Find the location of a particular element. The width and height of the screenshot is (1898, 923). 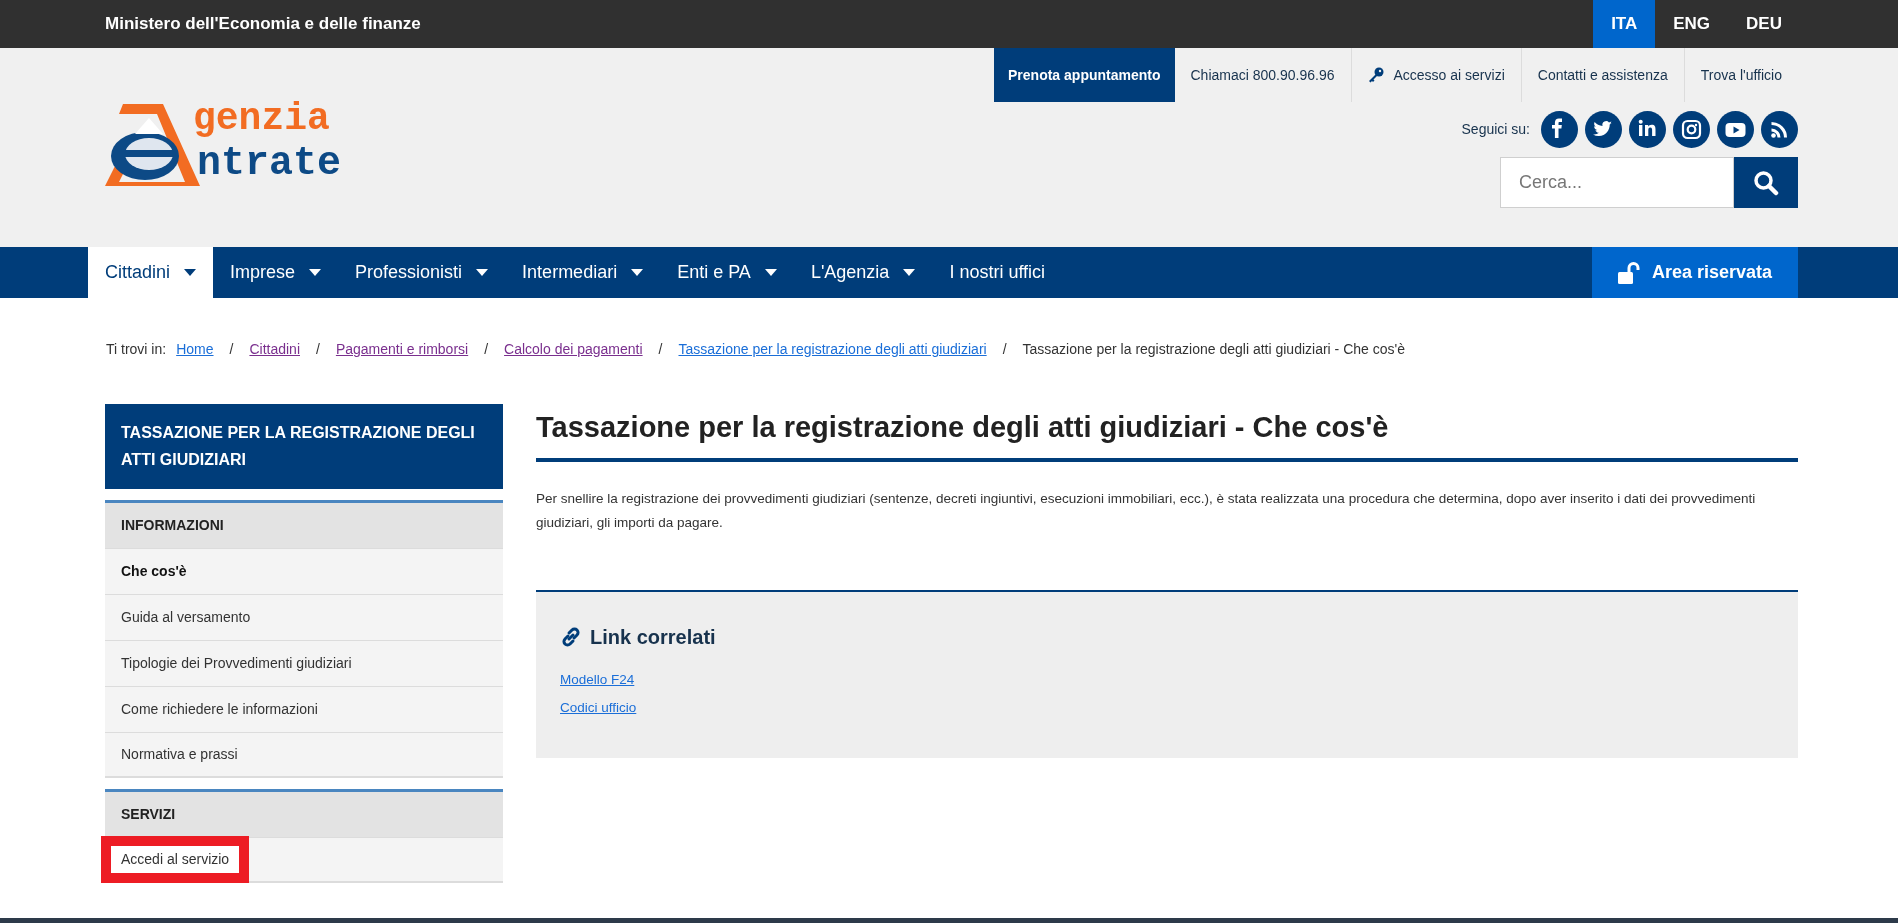

nav-tab: Enti e PA is located at coordinates (727, 272).